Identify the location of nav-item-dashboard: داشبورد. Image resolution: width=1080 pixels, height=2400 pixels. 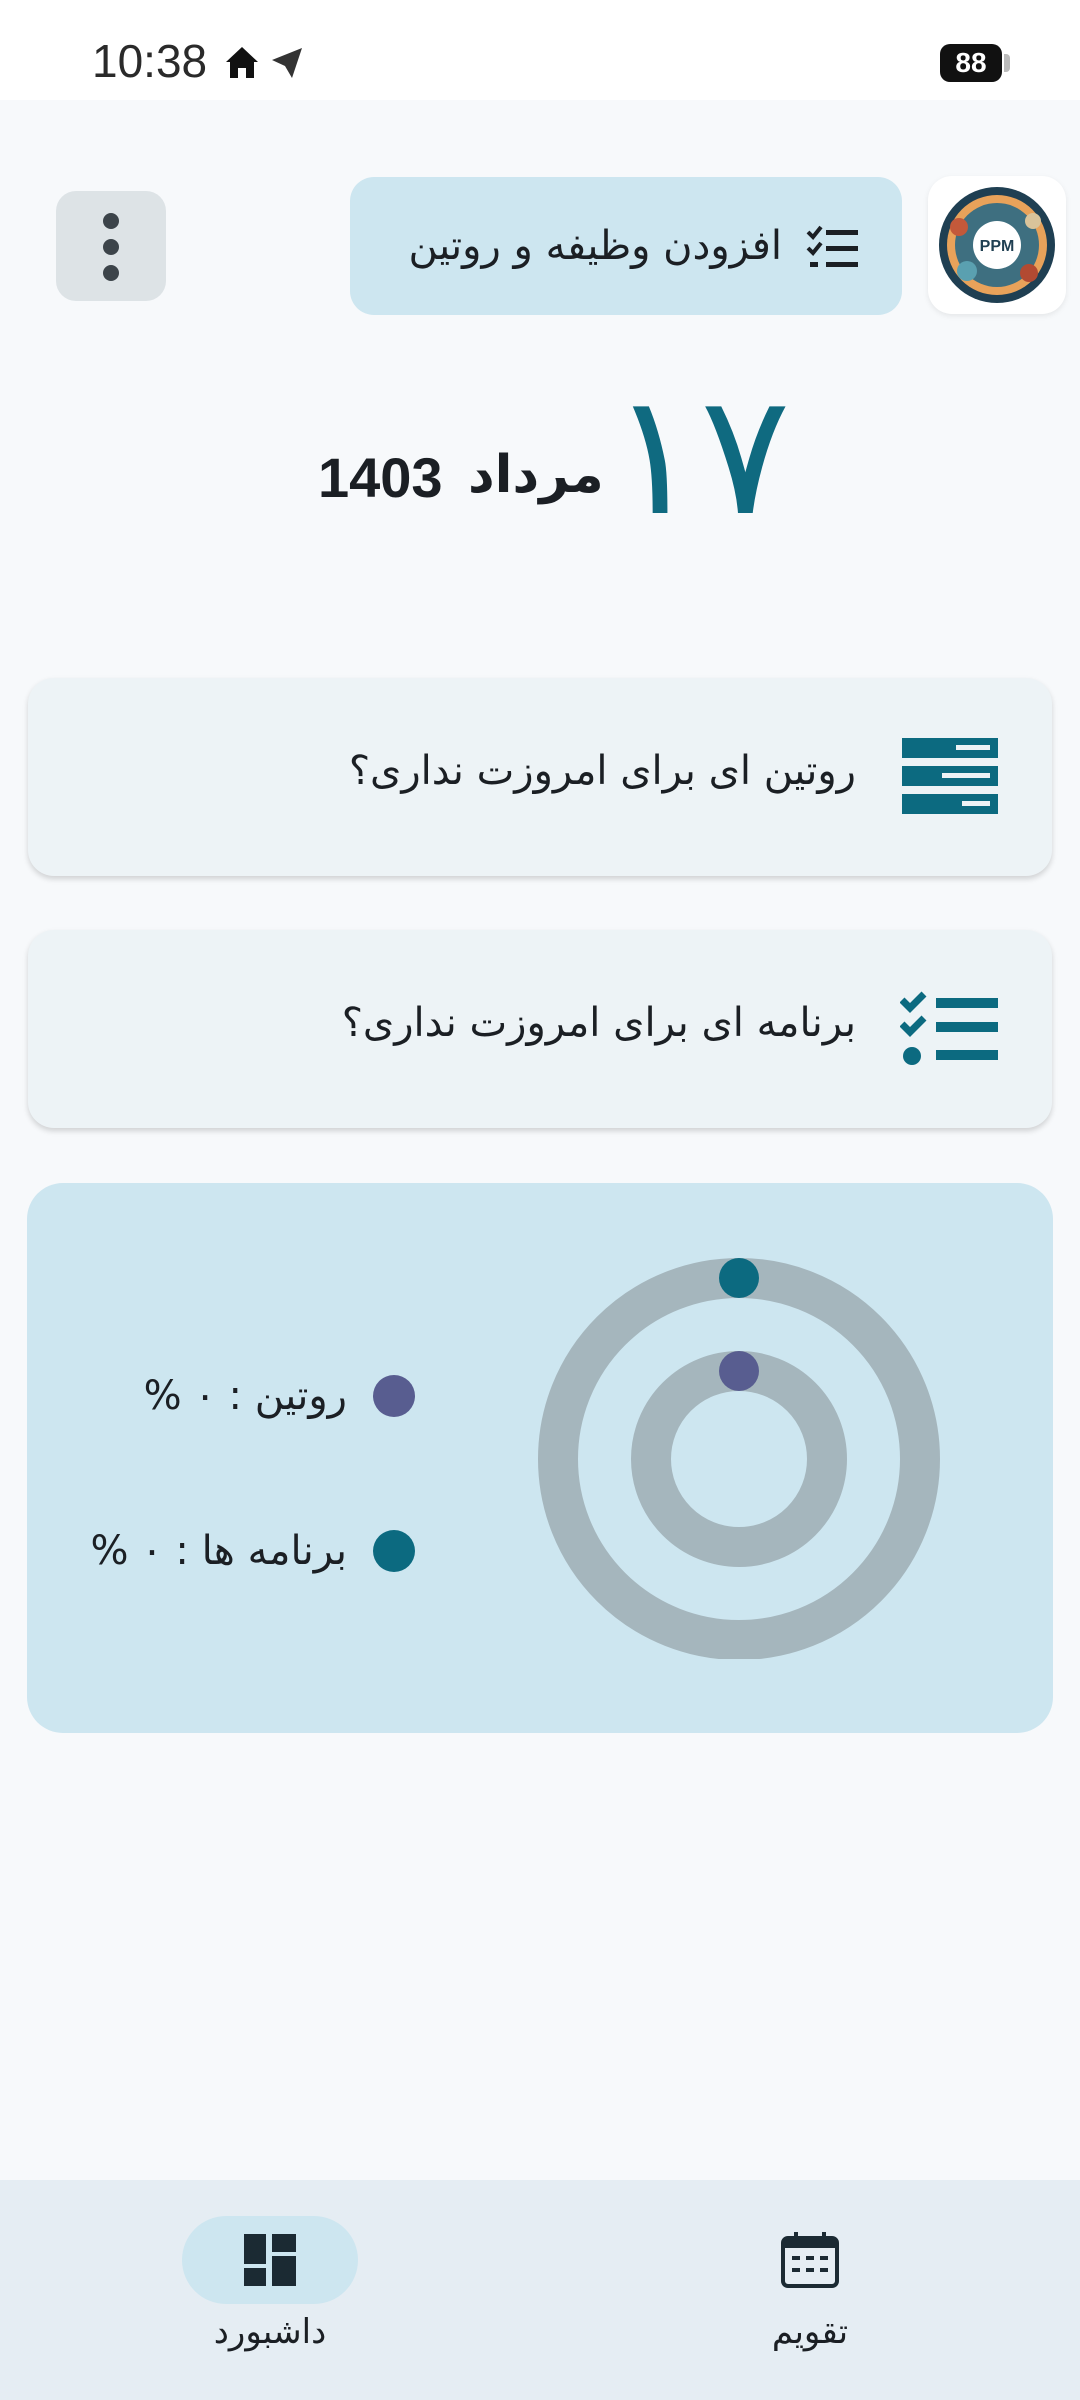
(270, 2284).